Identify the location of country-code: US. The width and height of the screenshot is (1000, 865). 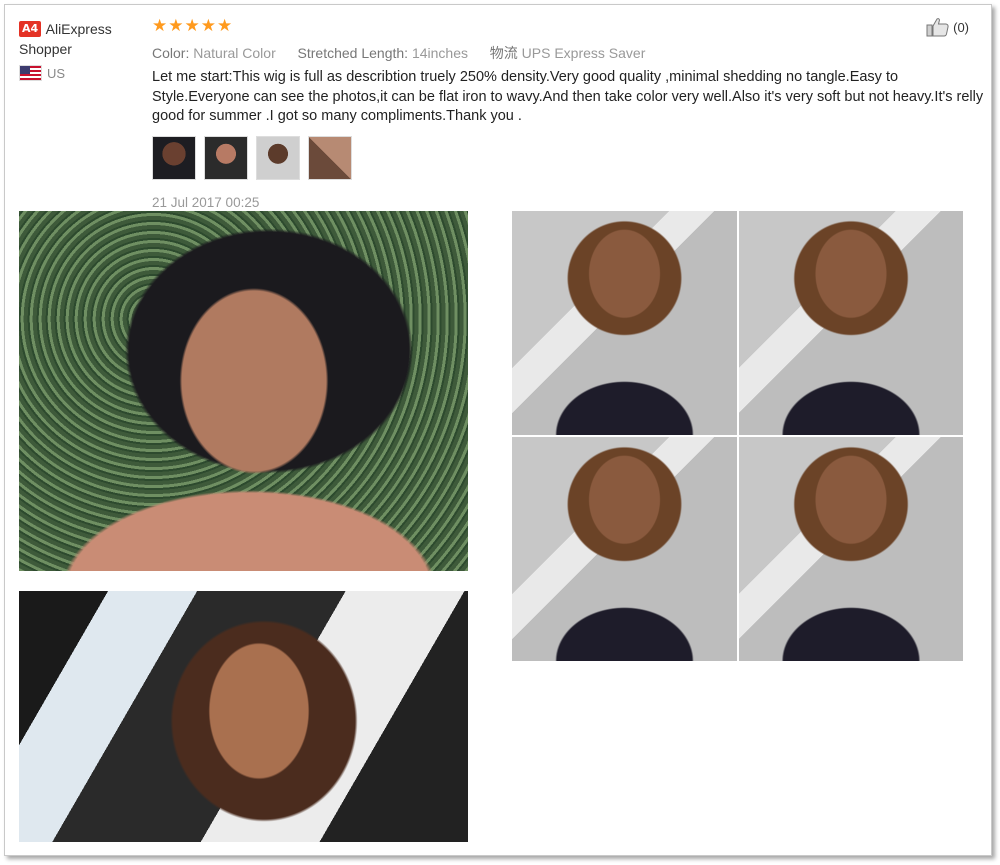
(56, 73).